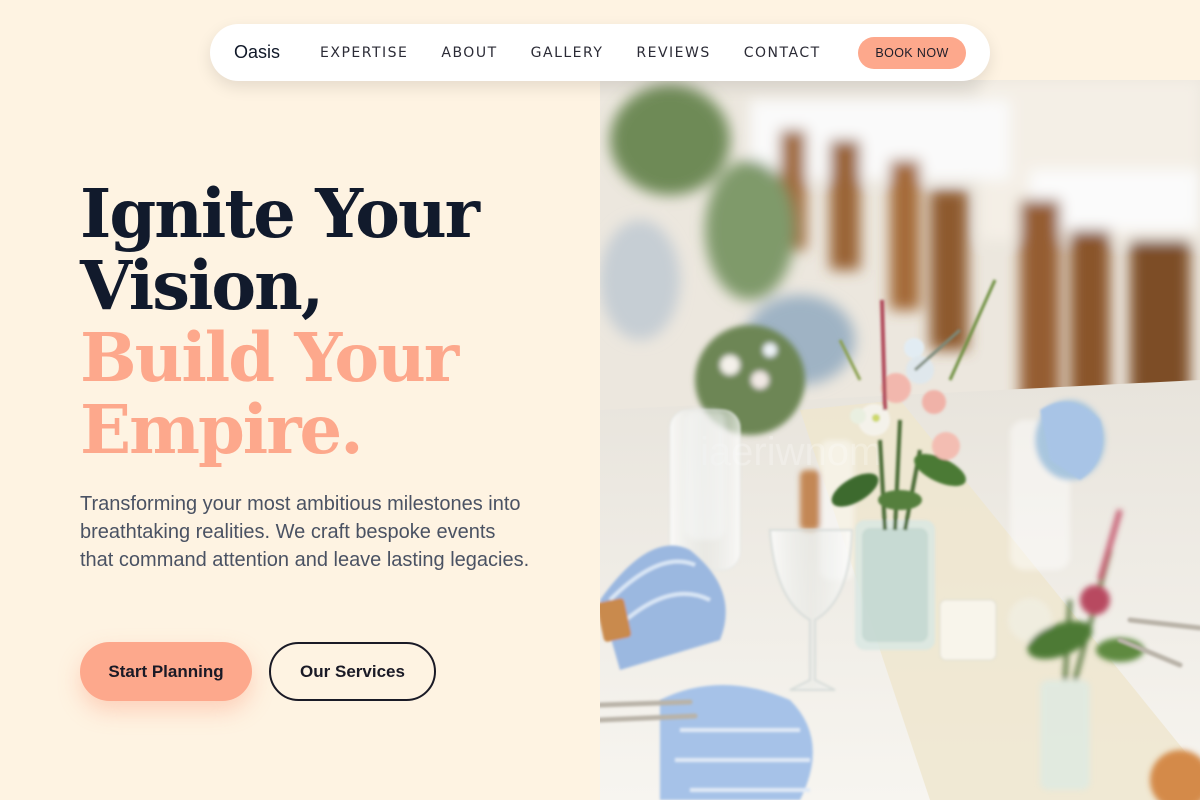 This screenshot has width=1200, height=800. I want to click on brand-logo: Oasis, so click(257, 52).